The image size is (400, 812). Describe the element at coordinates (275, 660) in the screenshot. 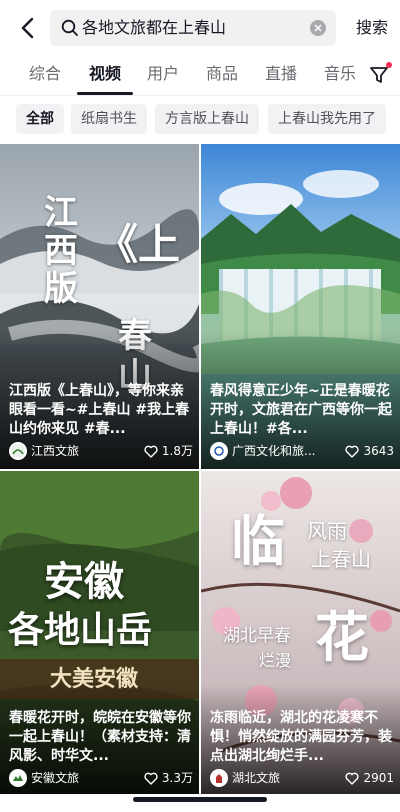

I see `thumbnail-overlay-text: 烂漫` at that location.